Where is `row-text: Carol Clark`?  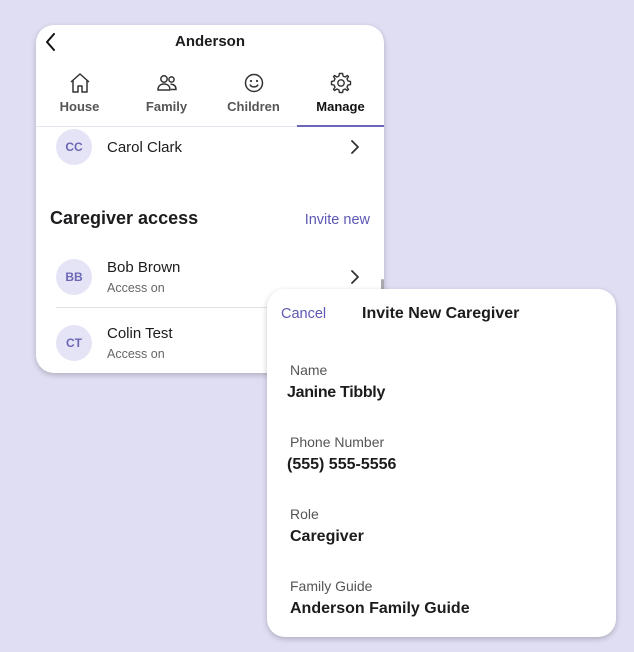
row-text: Carol Clark is located at coordinates (144, 147).